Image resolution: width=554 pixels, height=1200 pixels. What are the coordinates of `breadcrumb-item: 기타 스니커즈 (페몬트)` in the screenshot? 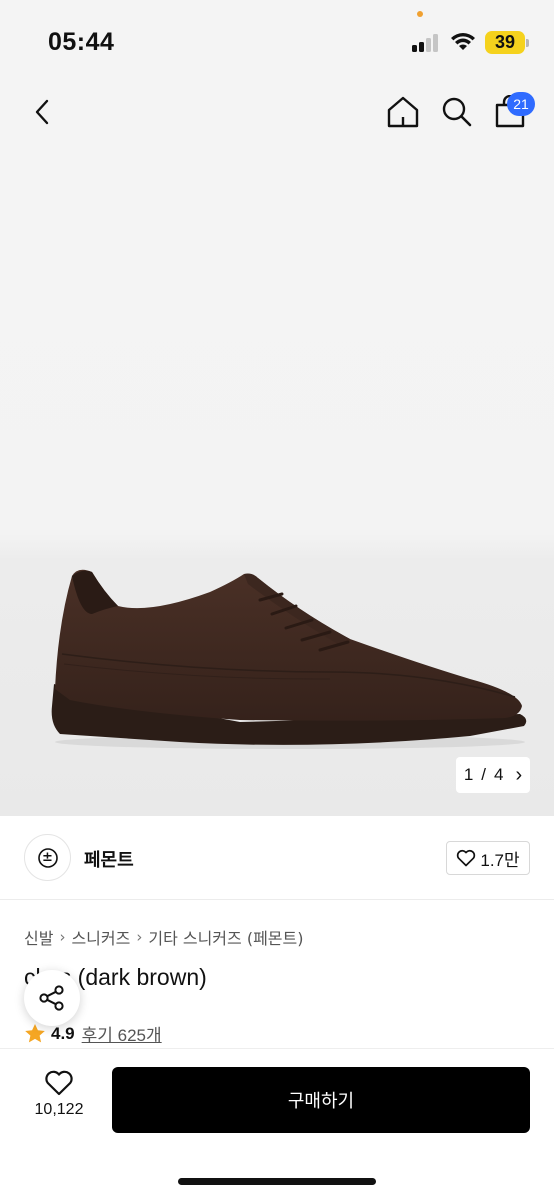 It's located at (225, 937).